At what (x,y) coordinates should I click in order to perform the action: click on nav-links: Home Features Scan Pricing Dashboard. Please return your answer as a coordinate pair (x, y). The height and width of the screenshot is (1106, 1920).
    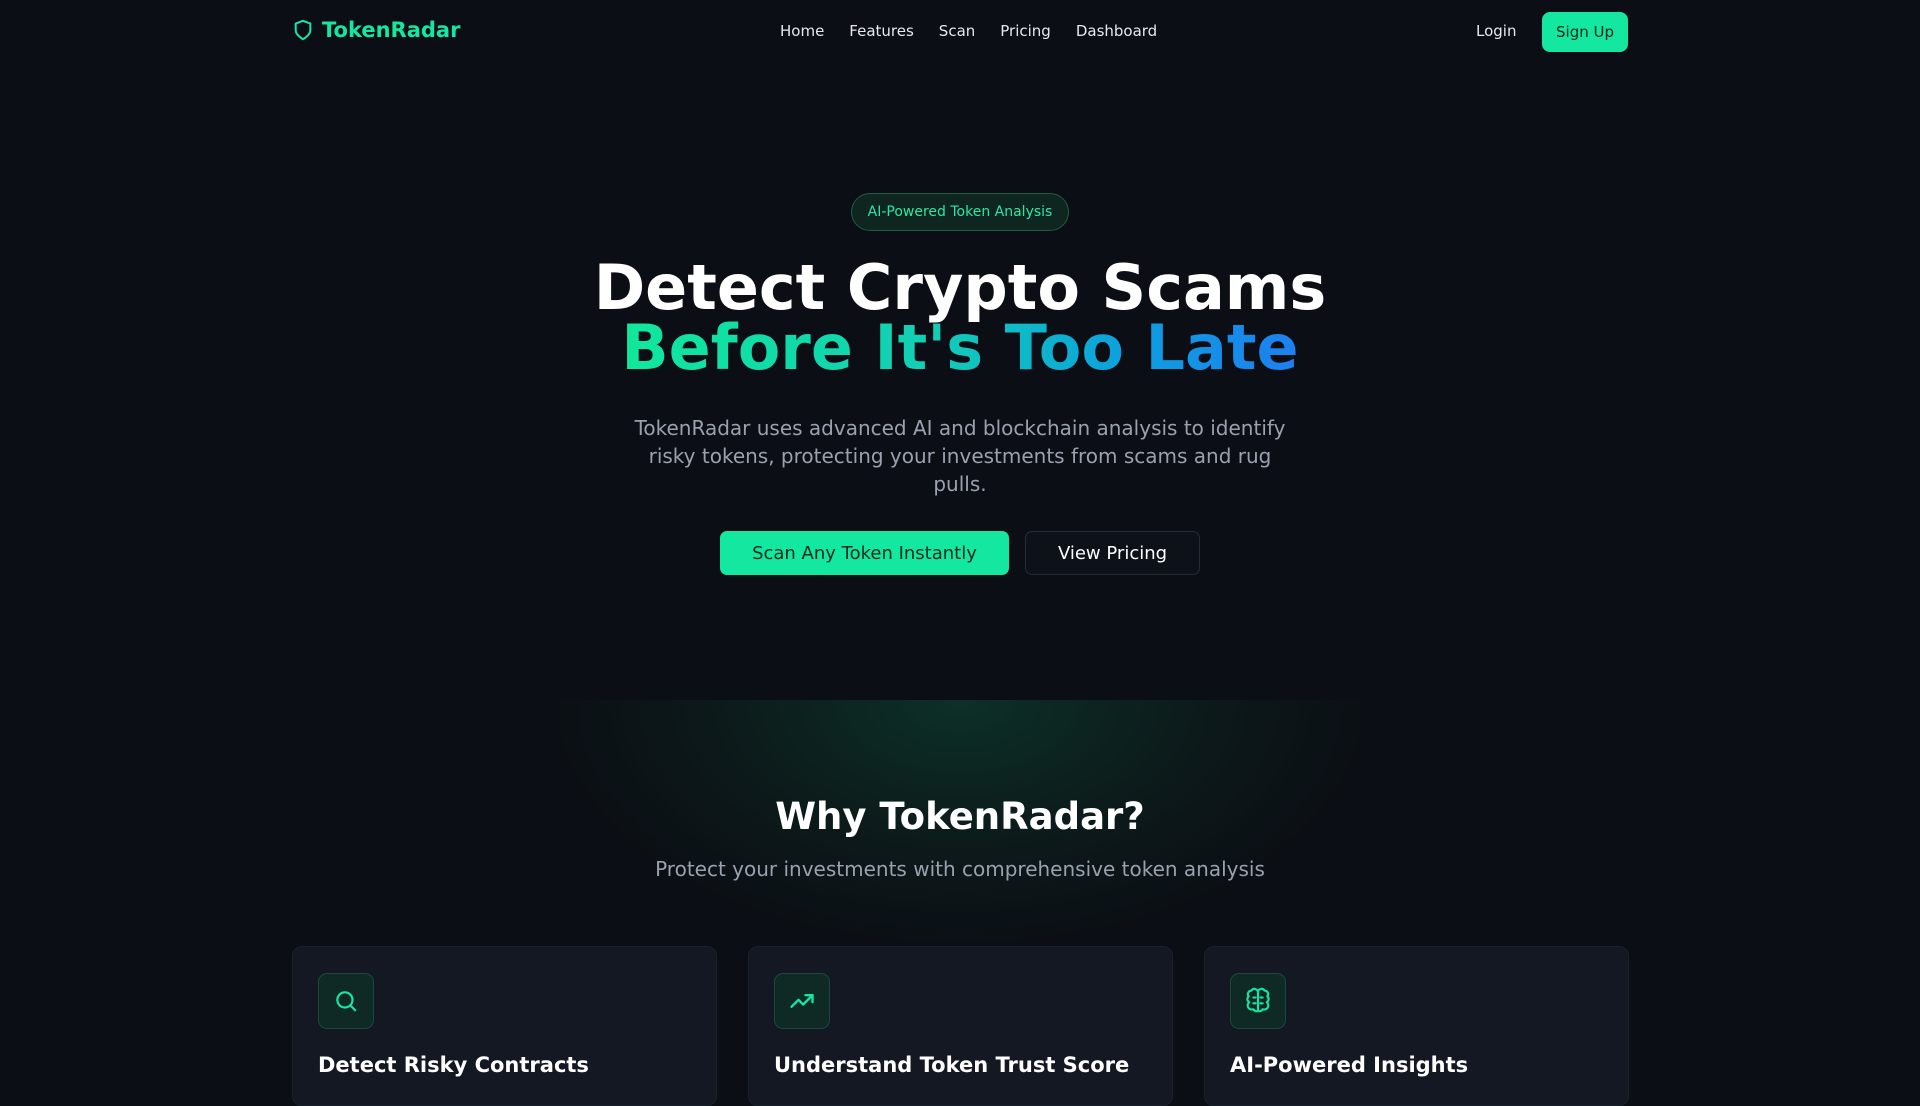
    Looking at the image, I should click on (968, 31).